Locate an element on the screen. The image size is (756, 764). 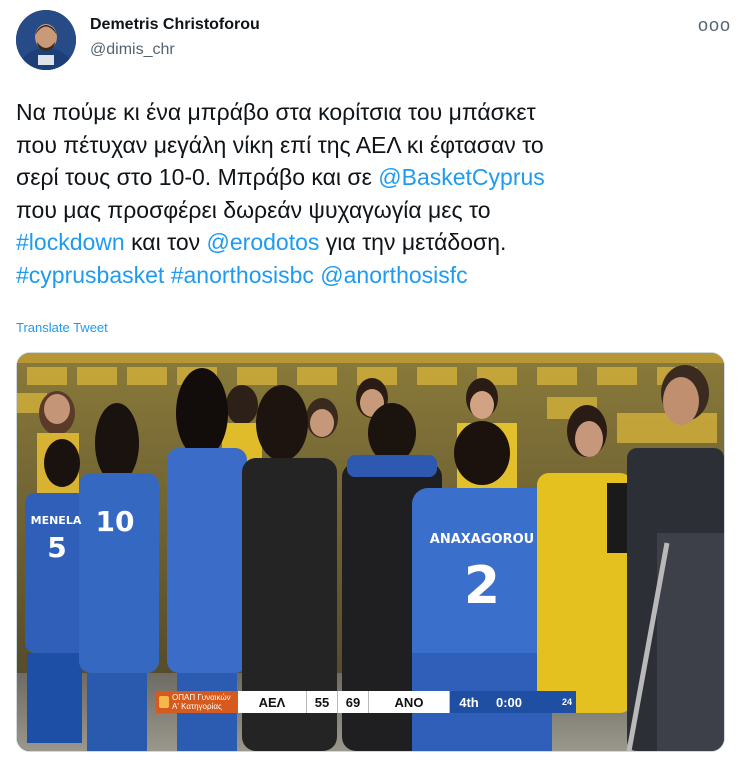
more-options-icon: ooo is located at coordinates (714, 25).